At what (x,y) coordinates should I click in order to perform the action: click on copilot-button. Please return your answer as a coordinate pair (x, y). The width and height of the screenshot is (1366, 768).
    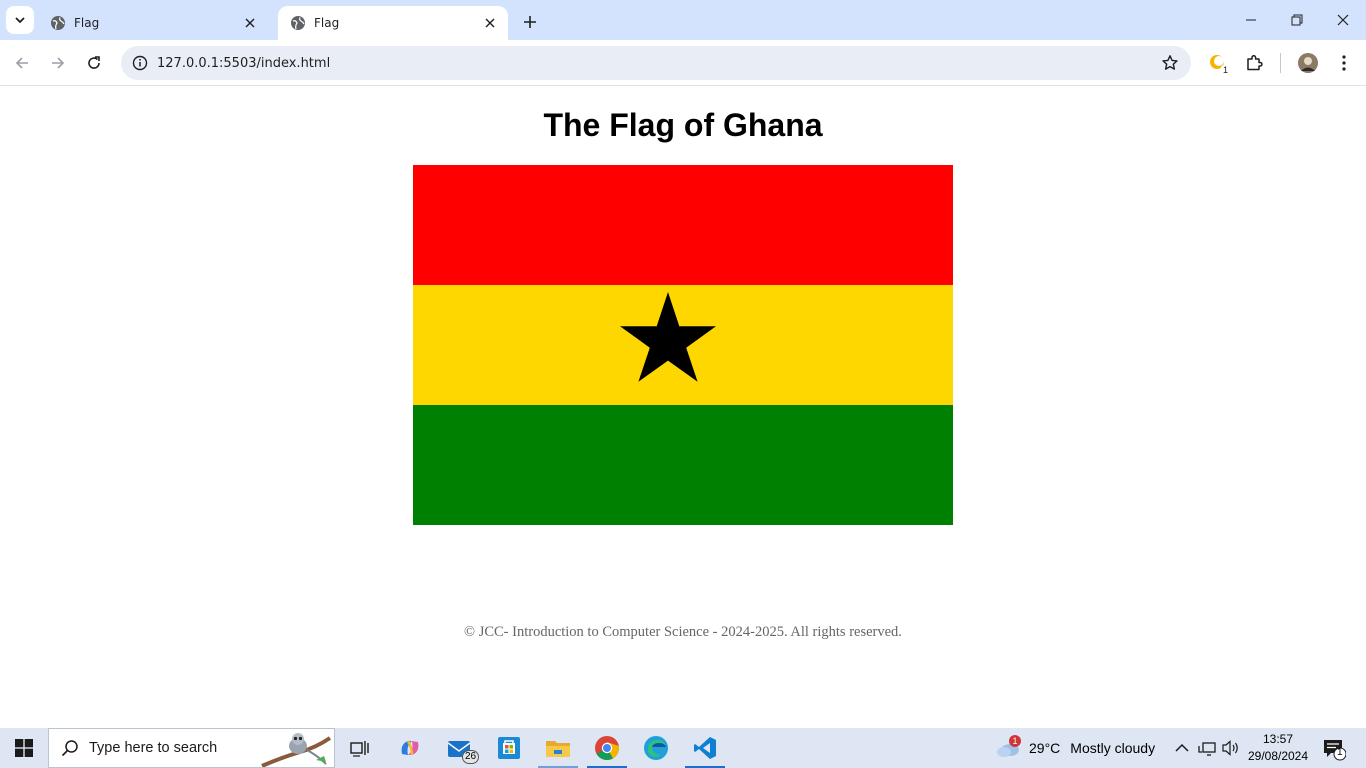
    Looking at the image, I should click on (410, 748).